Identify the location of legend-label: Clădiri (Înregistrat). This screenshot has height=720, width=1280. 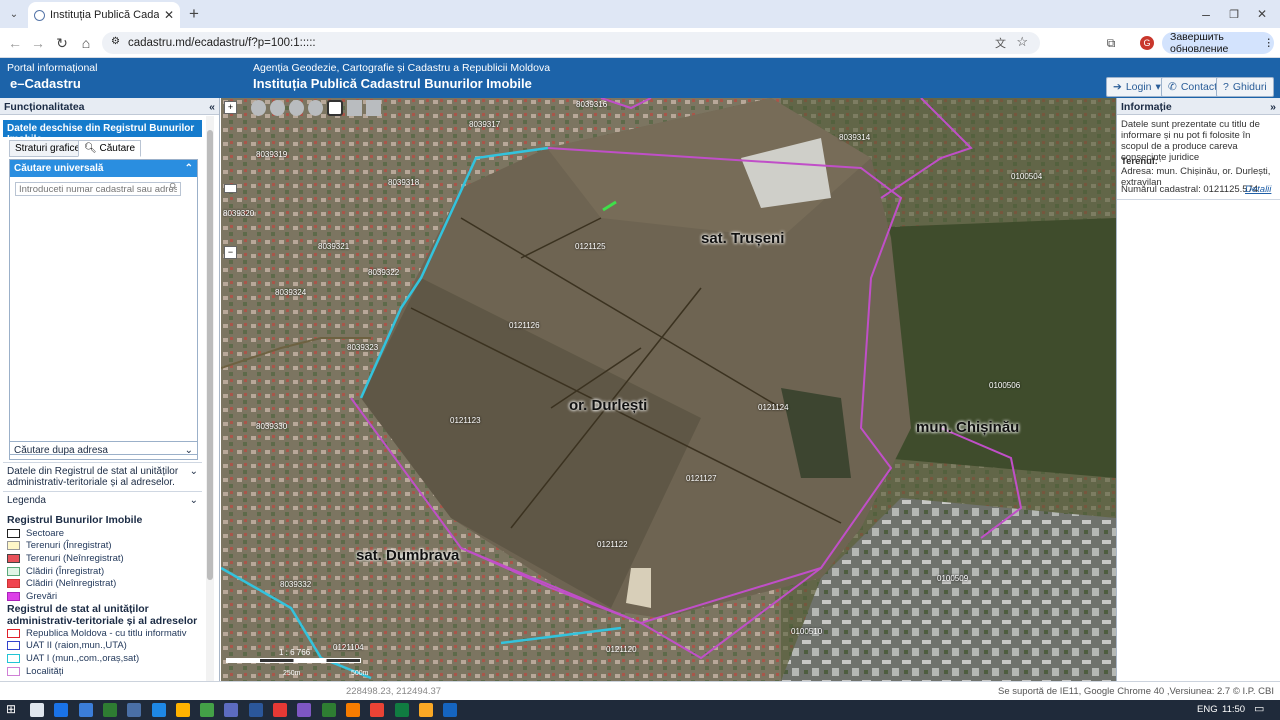
(65, 571).